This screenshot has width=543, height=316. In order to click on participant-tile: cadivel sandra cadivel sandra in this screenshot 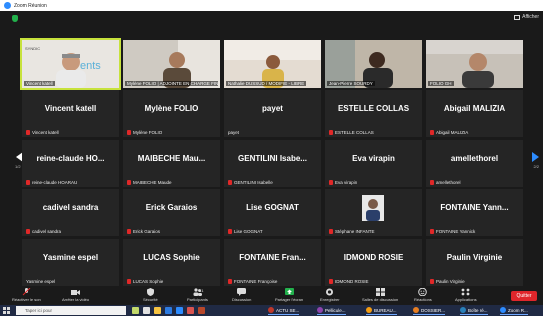, I will do `click(70, 212)`.